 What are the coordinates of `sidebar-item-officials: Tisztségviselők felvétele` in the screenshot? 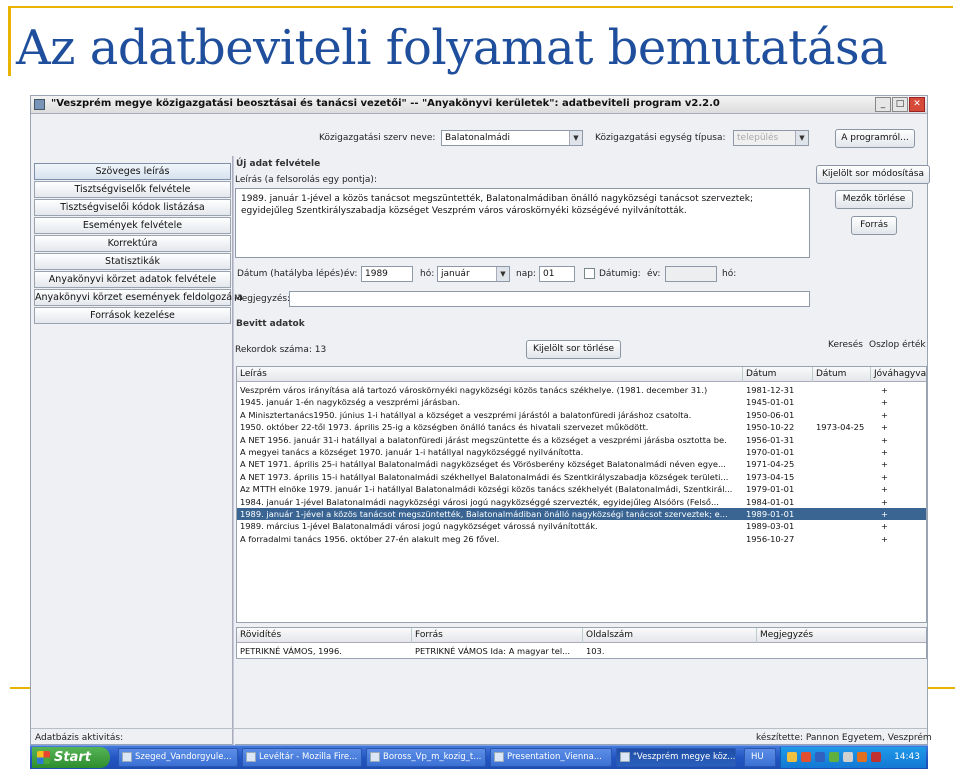 It's located at (132, 189).